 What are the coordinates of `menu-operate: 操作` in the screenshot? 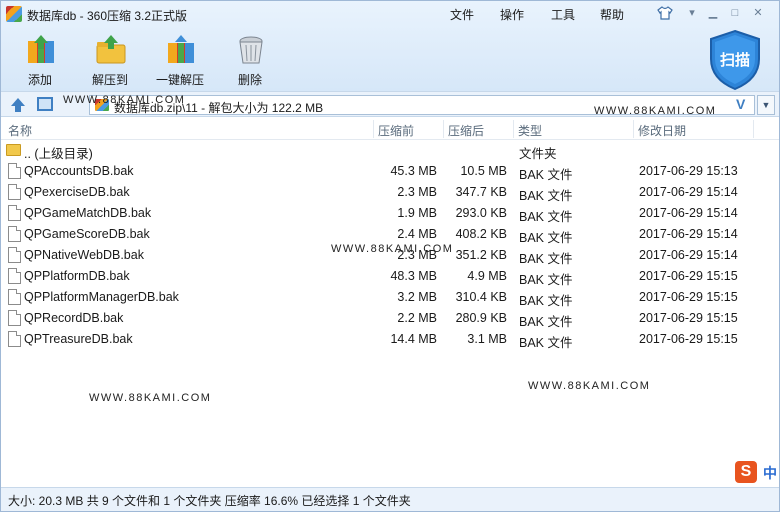 It's located at (512, 14).